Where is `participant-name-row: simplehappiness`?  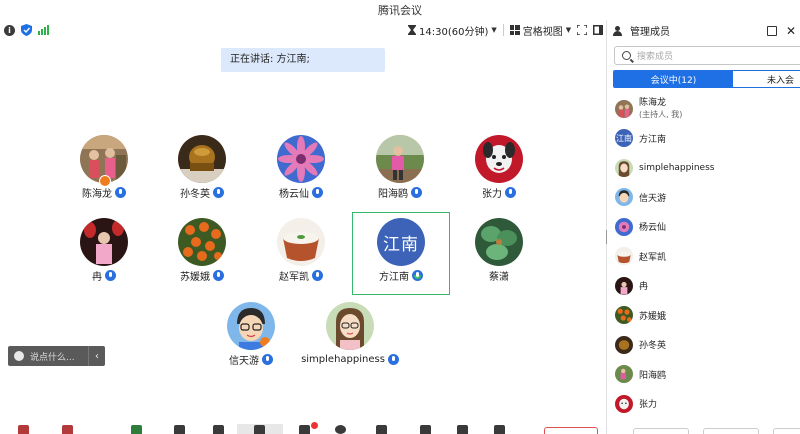 participant-name-row: simplehappiness is located at coordinates (350, 359).